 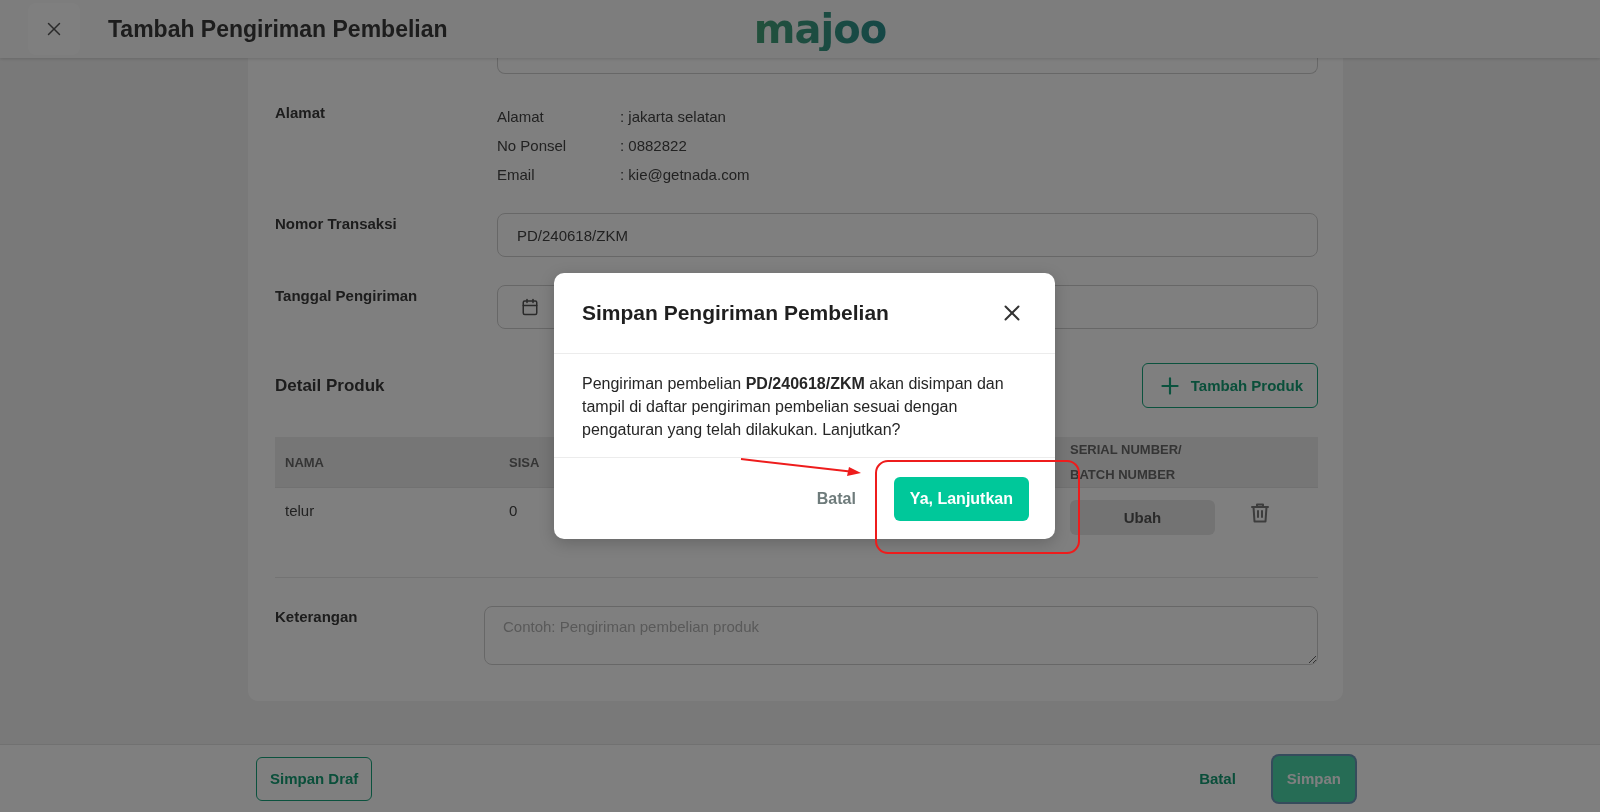 I want to click on text-field: PD/240618/ZKM, so click(x=907, y=235).